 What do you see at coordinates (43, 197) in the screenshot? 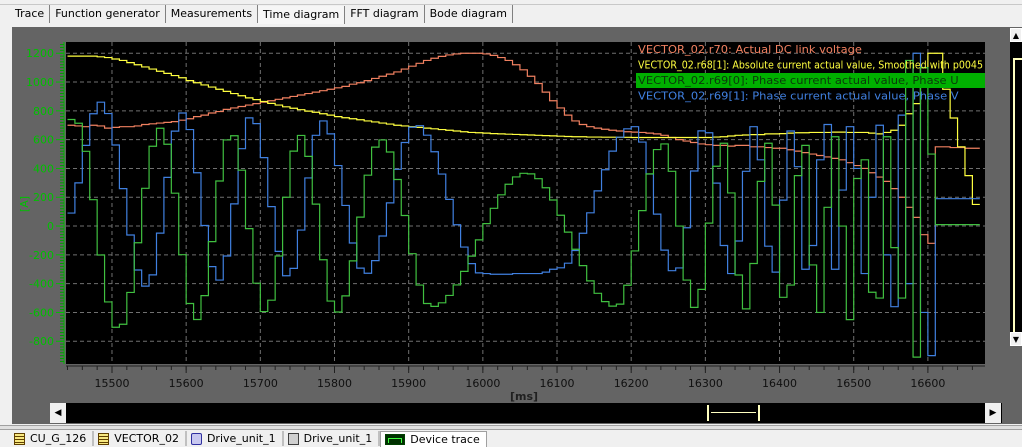
I see `y-tick-label: 200` at bounding box center [43, 197].